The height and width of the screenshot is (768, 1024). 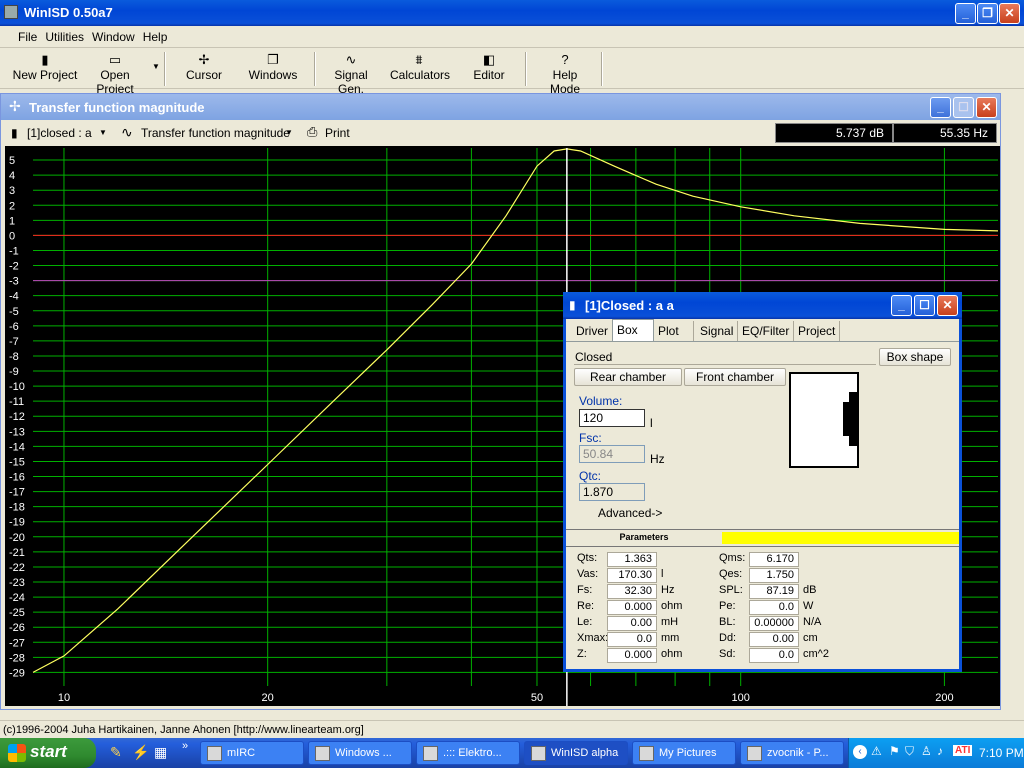 What do you see at coordinates (140, 752) in the screenshot?
I see `winamp-icon: ⚡` at bounding box center [140, 752].